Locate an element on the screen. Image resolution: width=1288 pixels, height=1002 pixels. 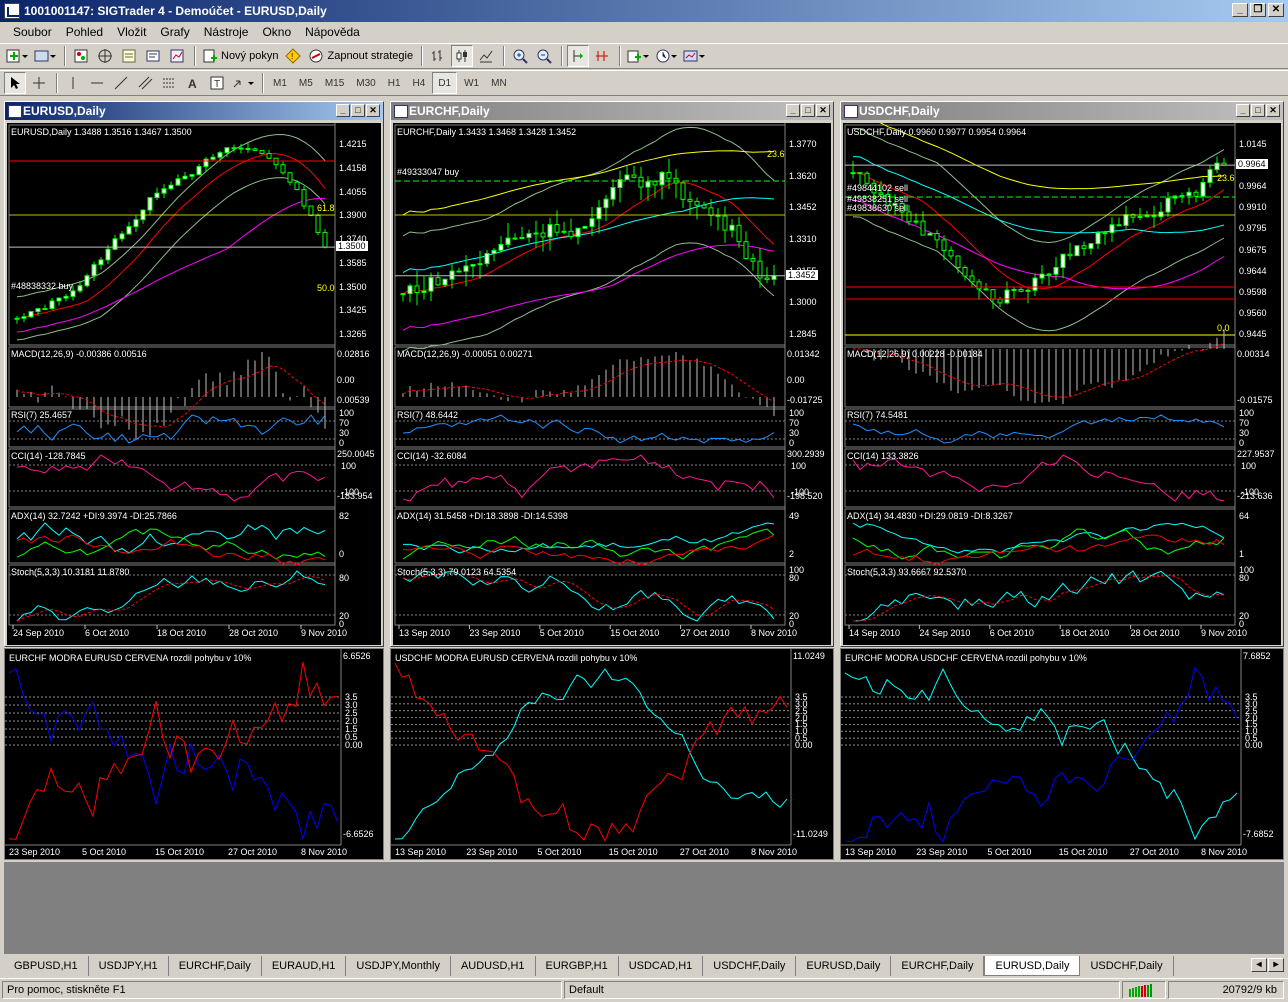
minimize-button: _ is located at coordinates (1240, 10).